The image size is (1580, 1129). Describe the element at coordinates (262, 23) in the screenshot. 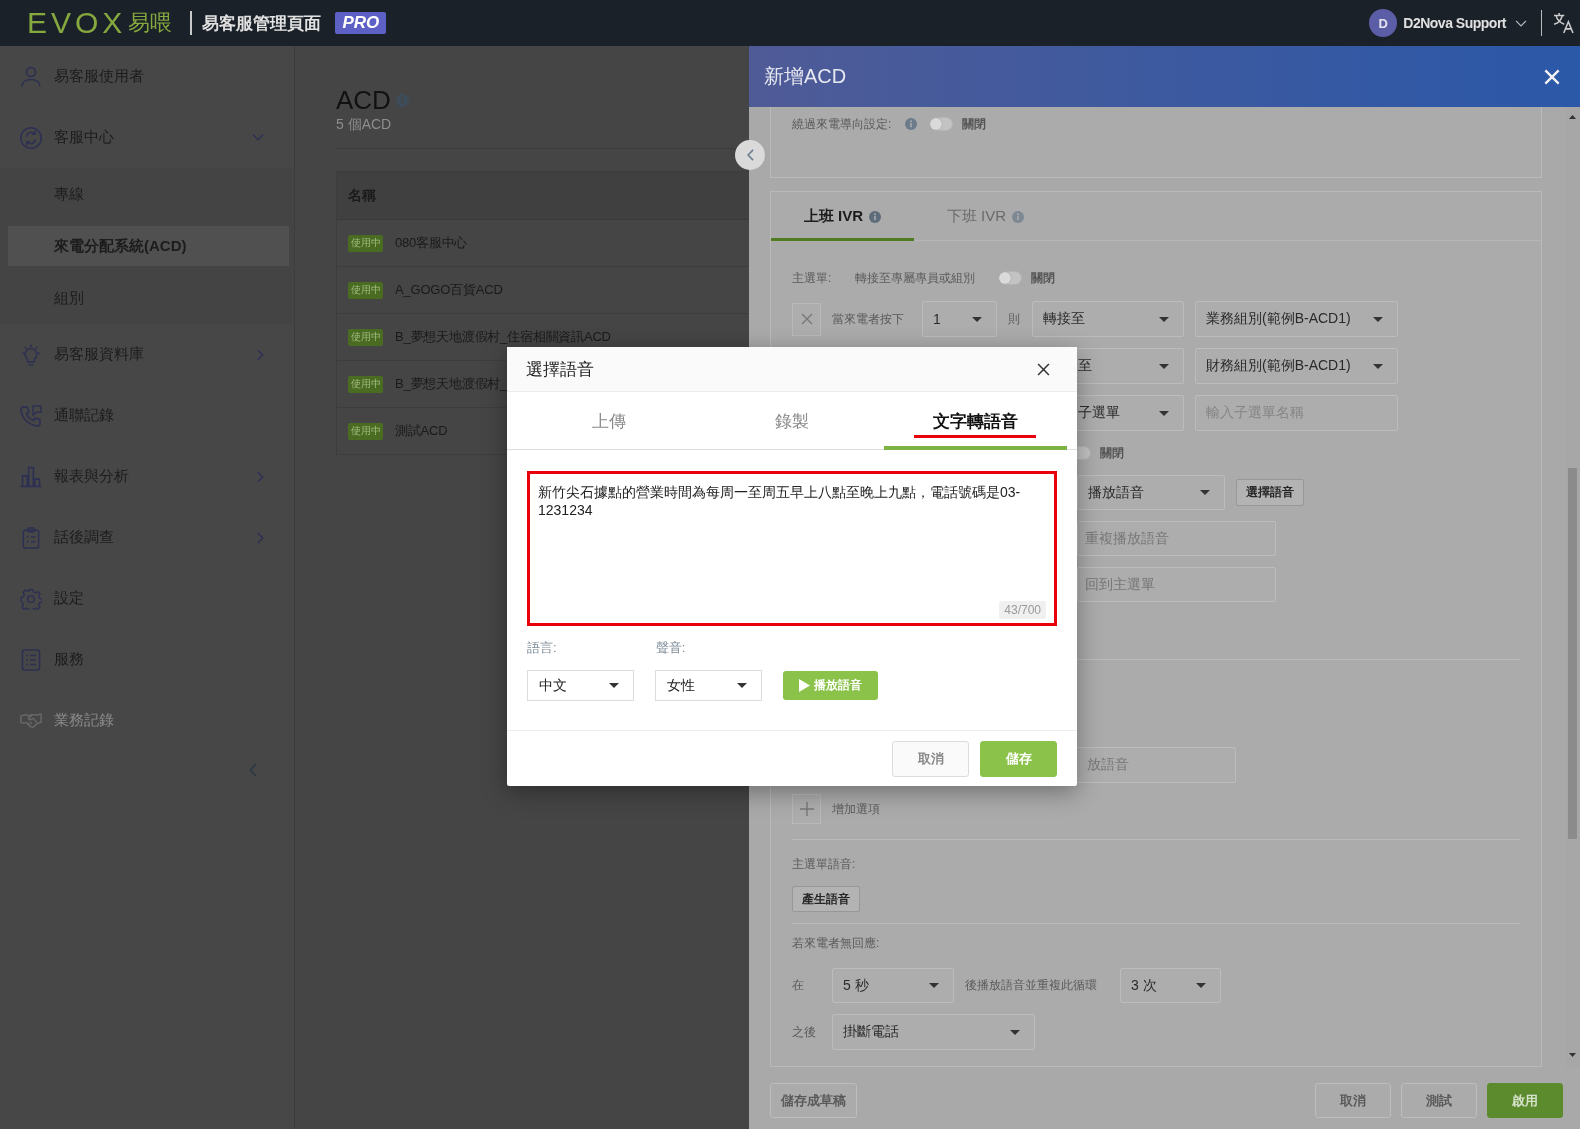

I see `app-title: 易客服管理頁面` at that location.